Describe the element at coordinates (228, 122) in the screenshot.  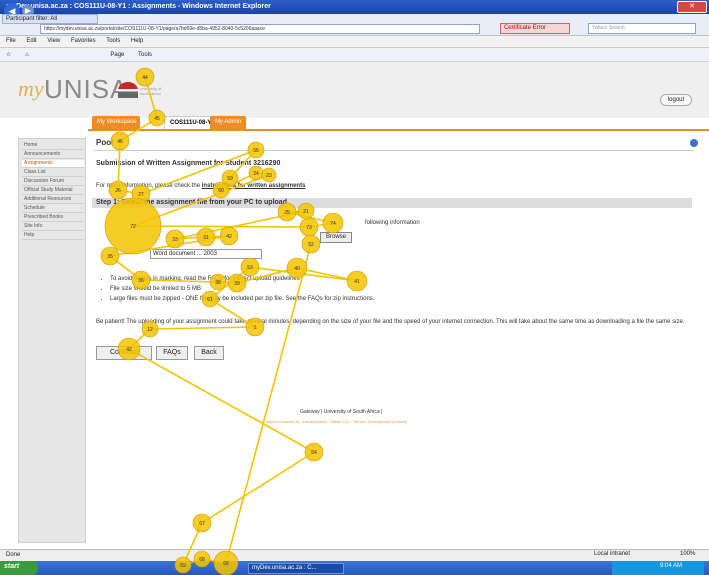
I see `tab-my-admin: My Admin` at that location.